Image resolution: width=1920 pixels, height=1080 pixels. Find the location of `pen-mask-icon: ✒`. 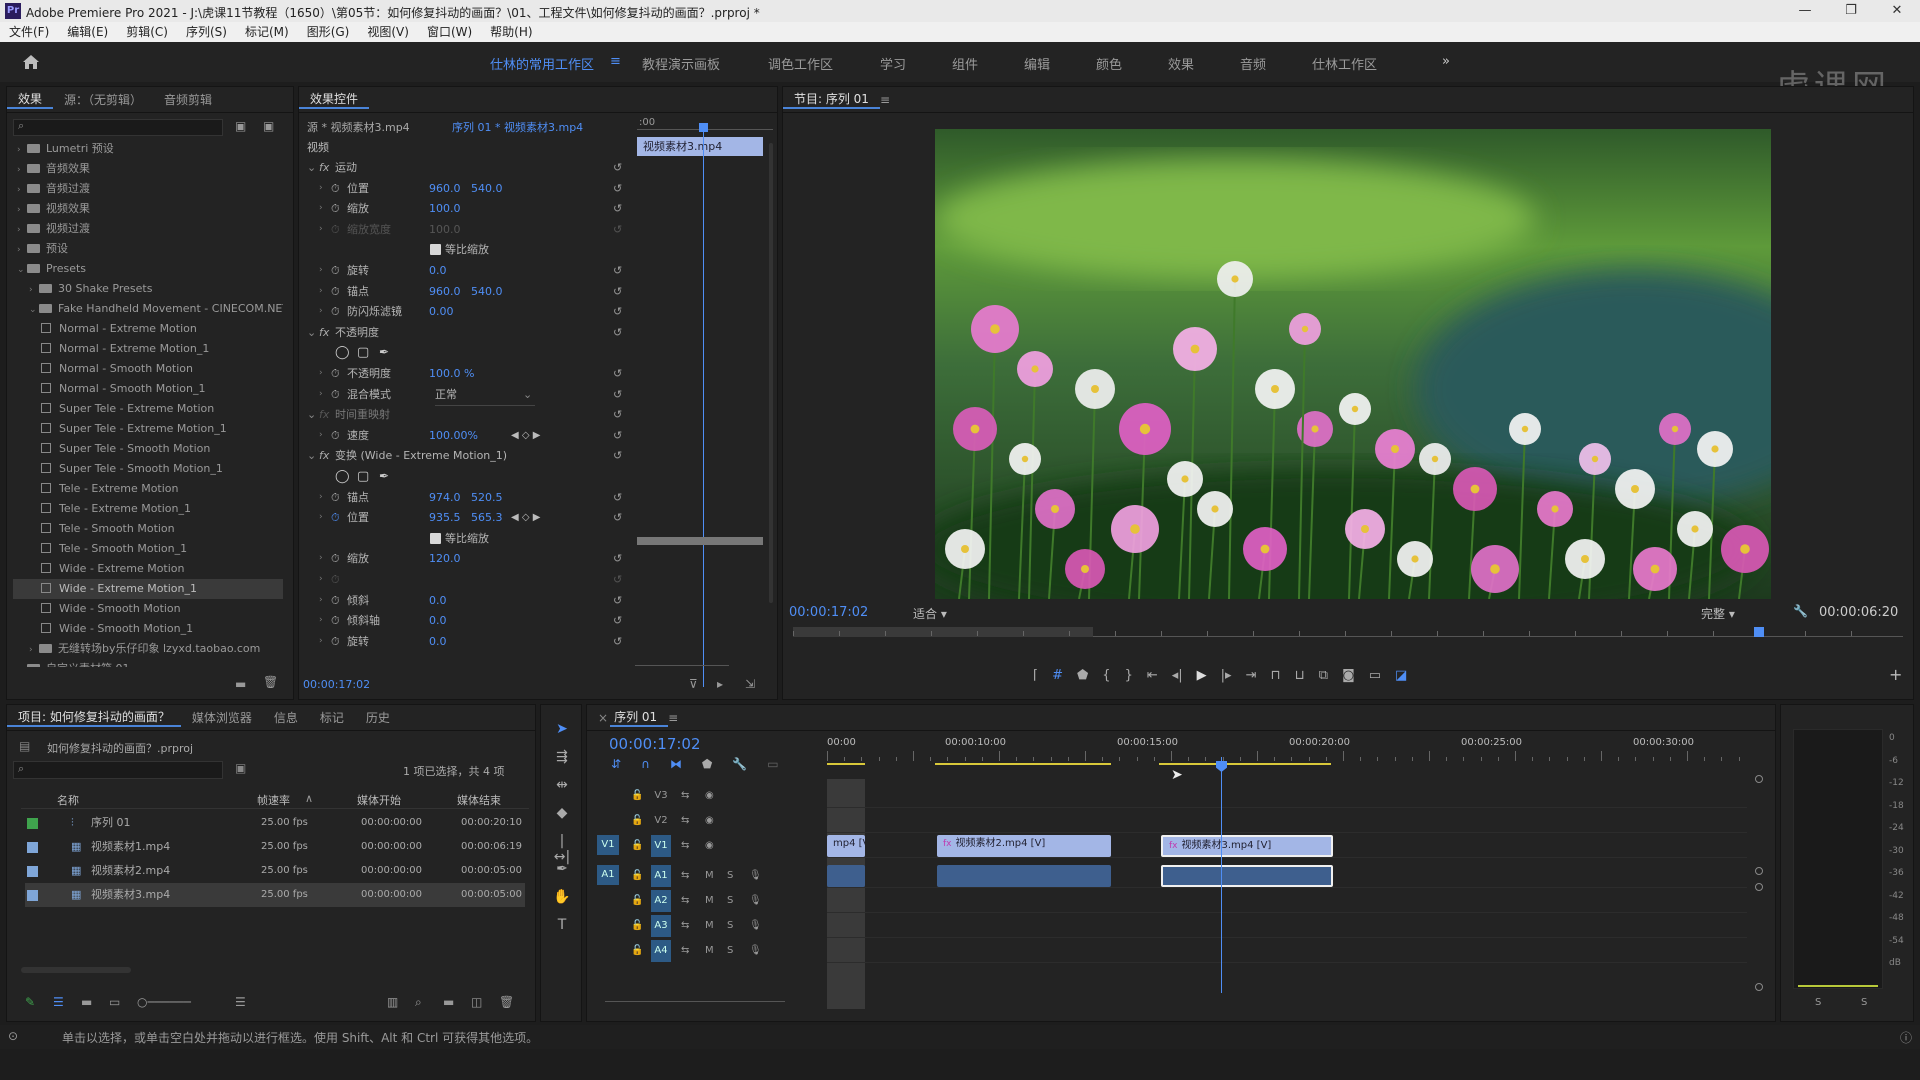

pen-mask-icon: ✒ is located at coordinates (384, 476).